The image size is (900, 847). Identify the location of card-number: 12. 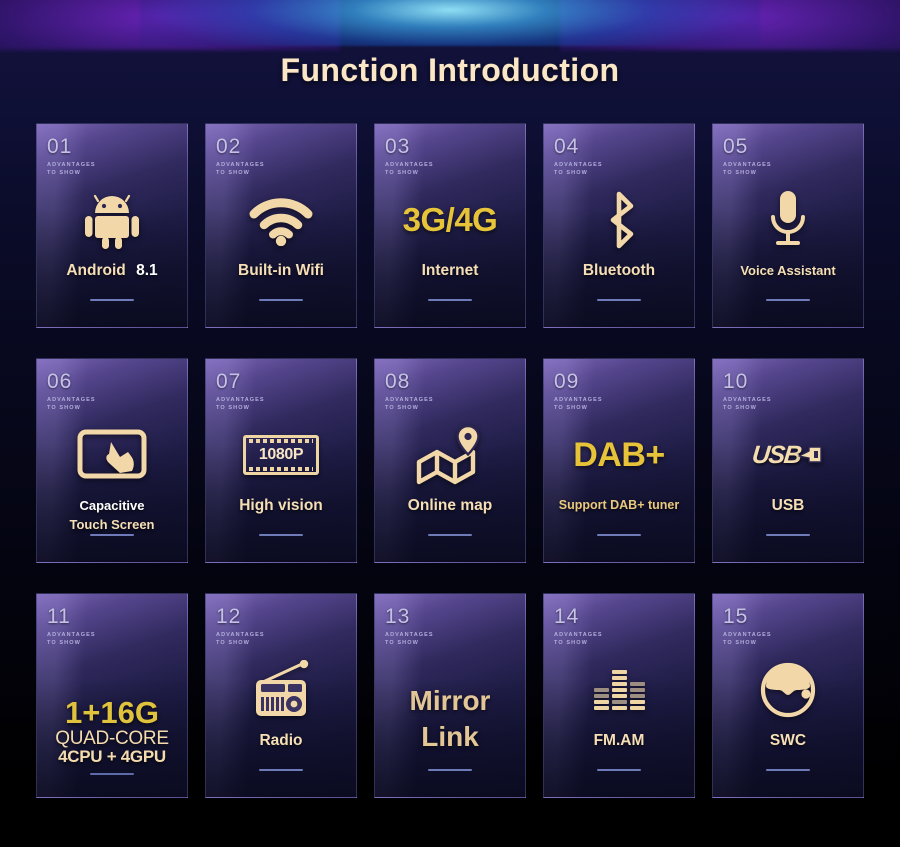
(229, 616).